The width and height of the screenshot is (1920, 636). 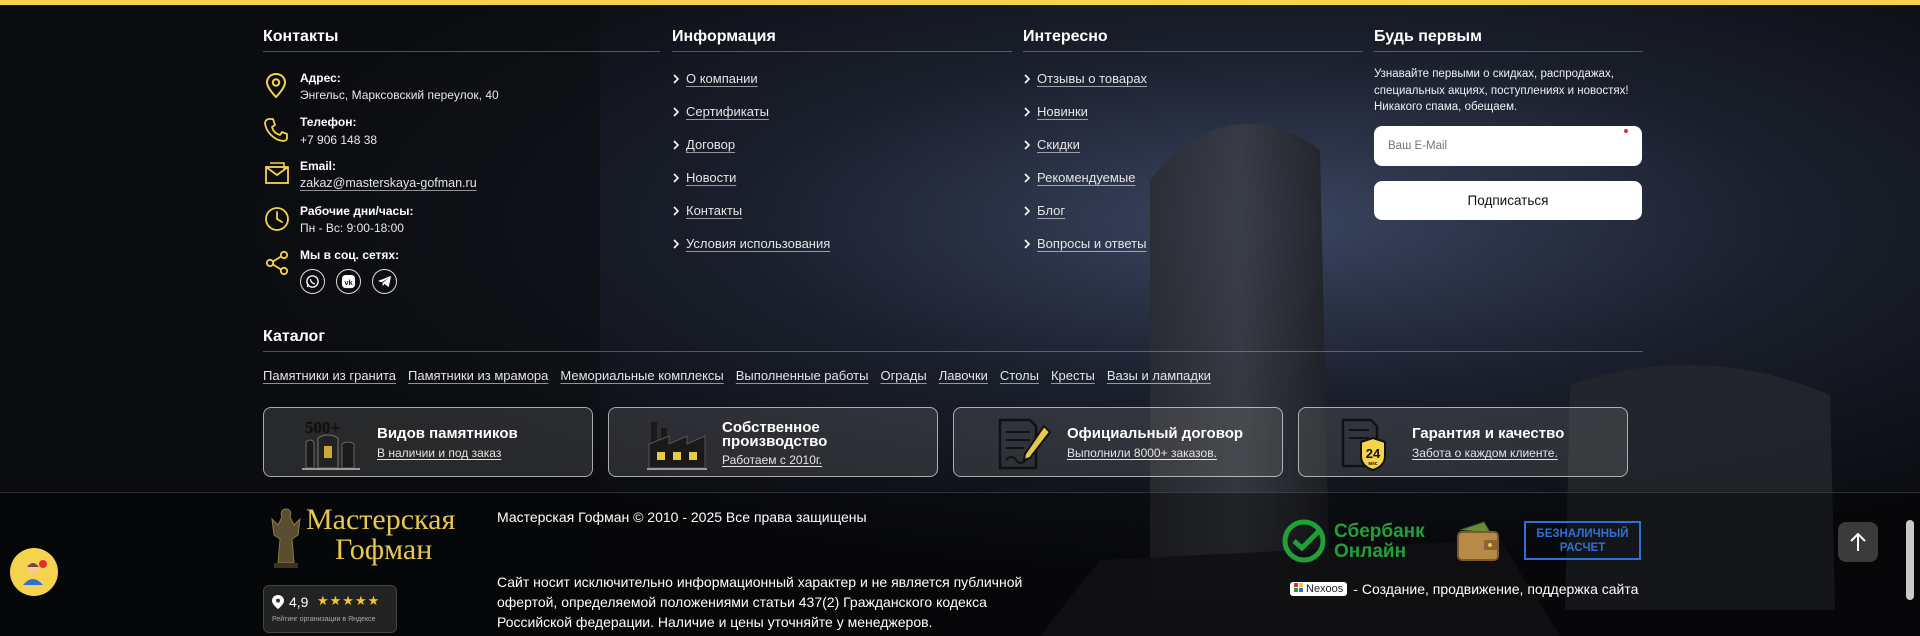 I want to click on info-nav-item: Условия использования, so click(x=751, y=243).